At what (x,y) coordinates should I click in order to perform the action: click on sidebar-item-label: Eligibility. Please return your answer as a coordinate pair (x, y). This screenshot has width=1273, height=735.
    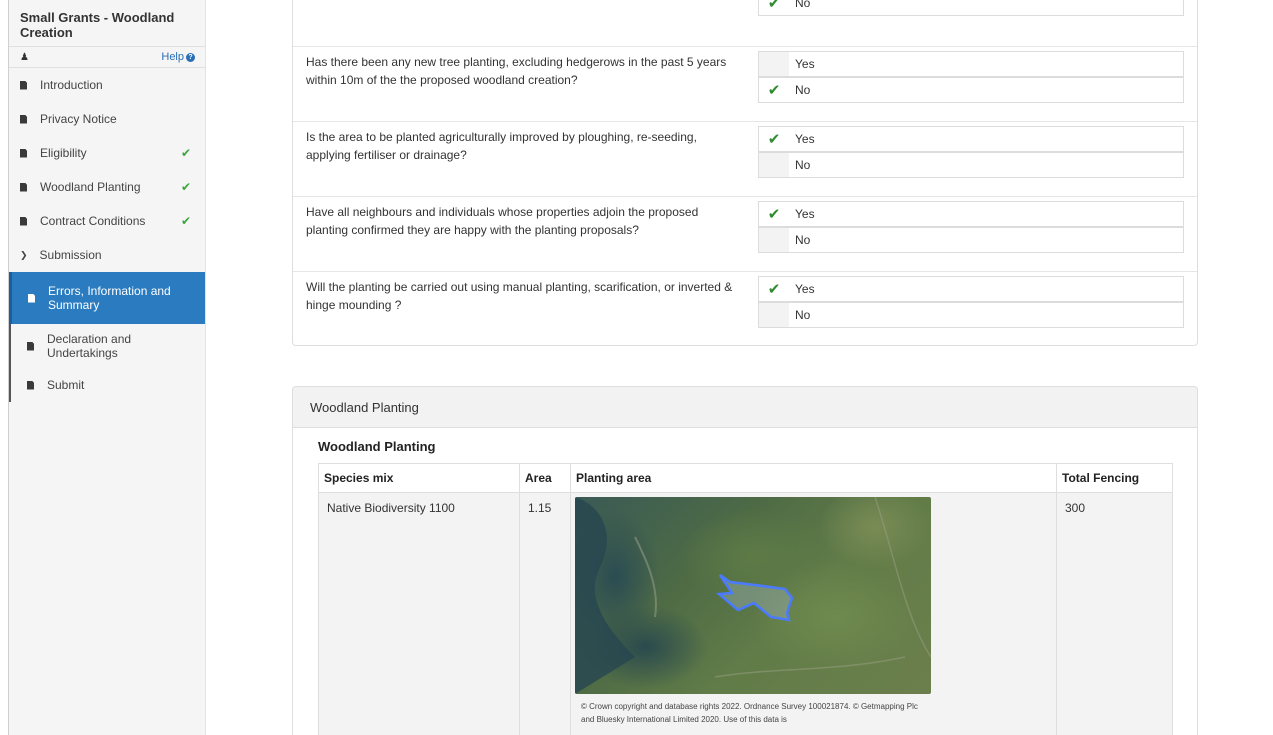
    Looking at the image, I should click on (63, 153).